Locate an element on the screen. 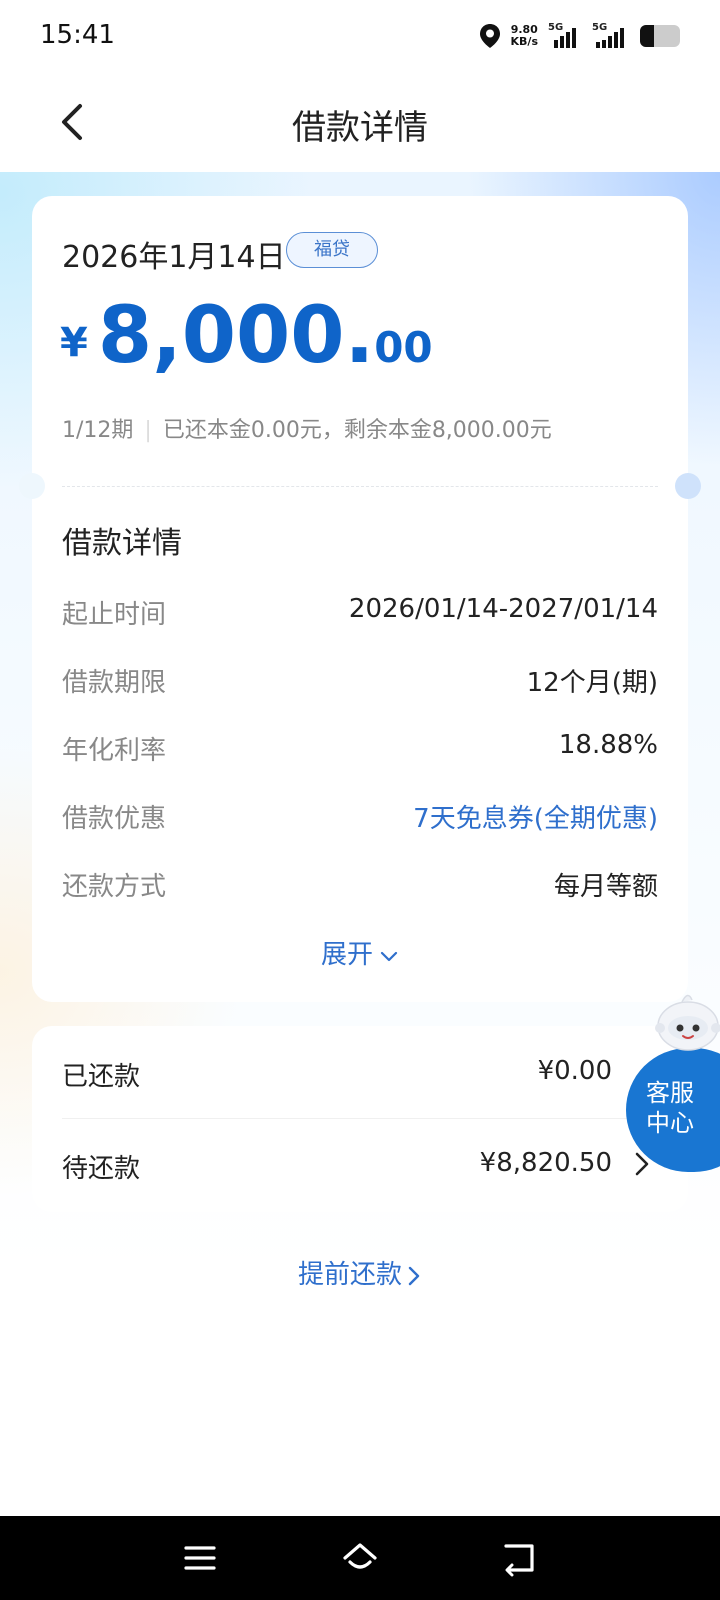 The width and height of the screenshot is (720, 1600). detail-value: 2026/01/14-2027/01/14 is located at coordinates (503, 609).